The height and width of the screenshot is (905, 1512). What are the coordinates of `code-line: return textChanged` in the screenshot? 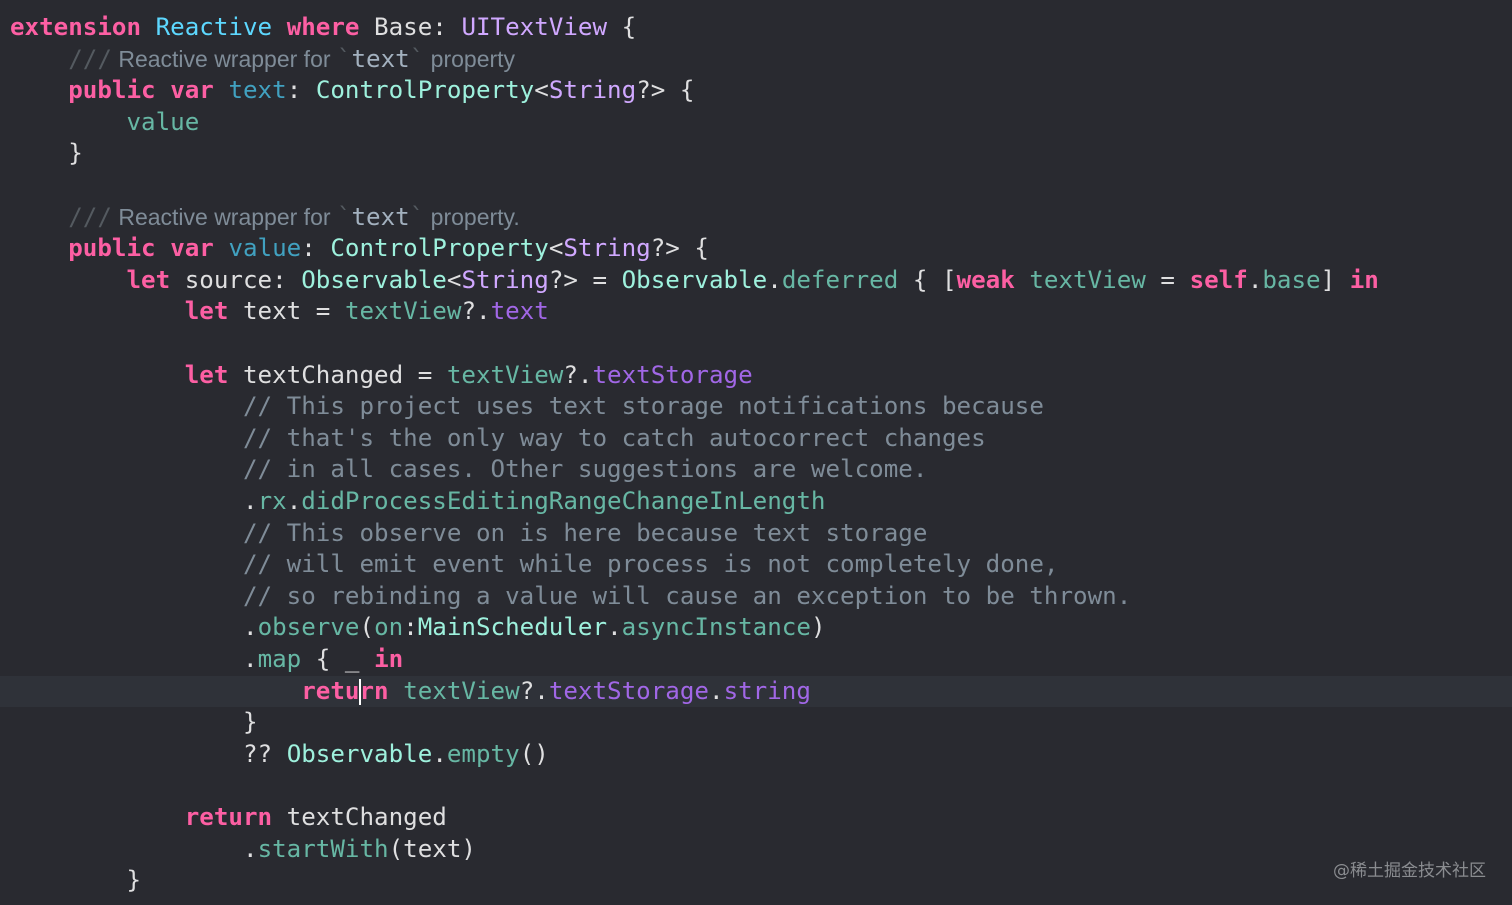 It's located at (756, 818).